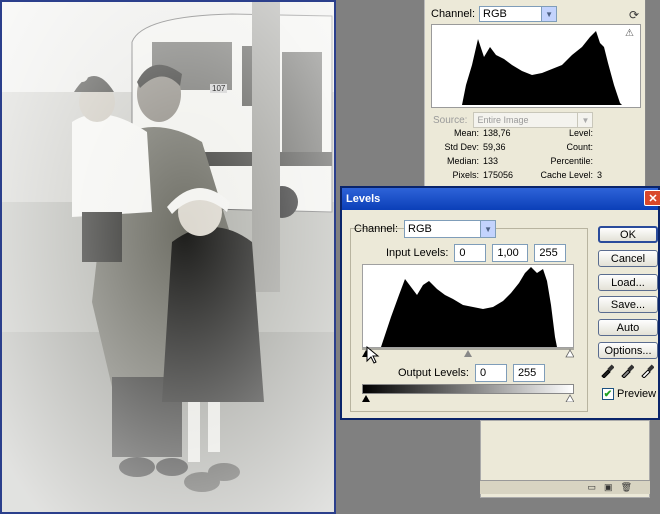  Describe the element at coordinates (569, 398) in the screenshot. I see `output-white-handle` at that location.